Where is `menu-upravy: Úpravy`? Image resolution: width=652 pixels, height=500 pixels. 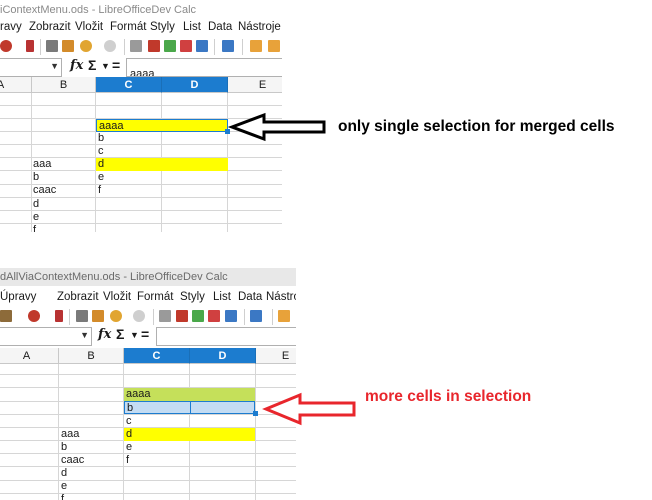
menu-upravy: Úpravy is located at coordinates (18, 297).